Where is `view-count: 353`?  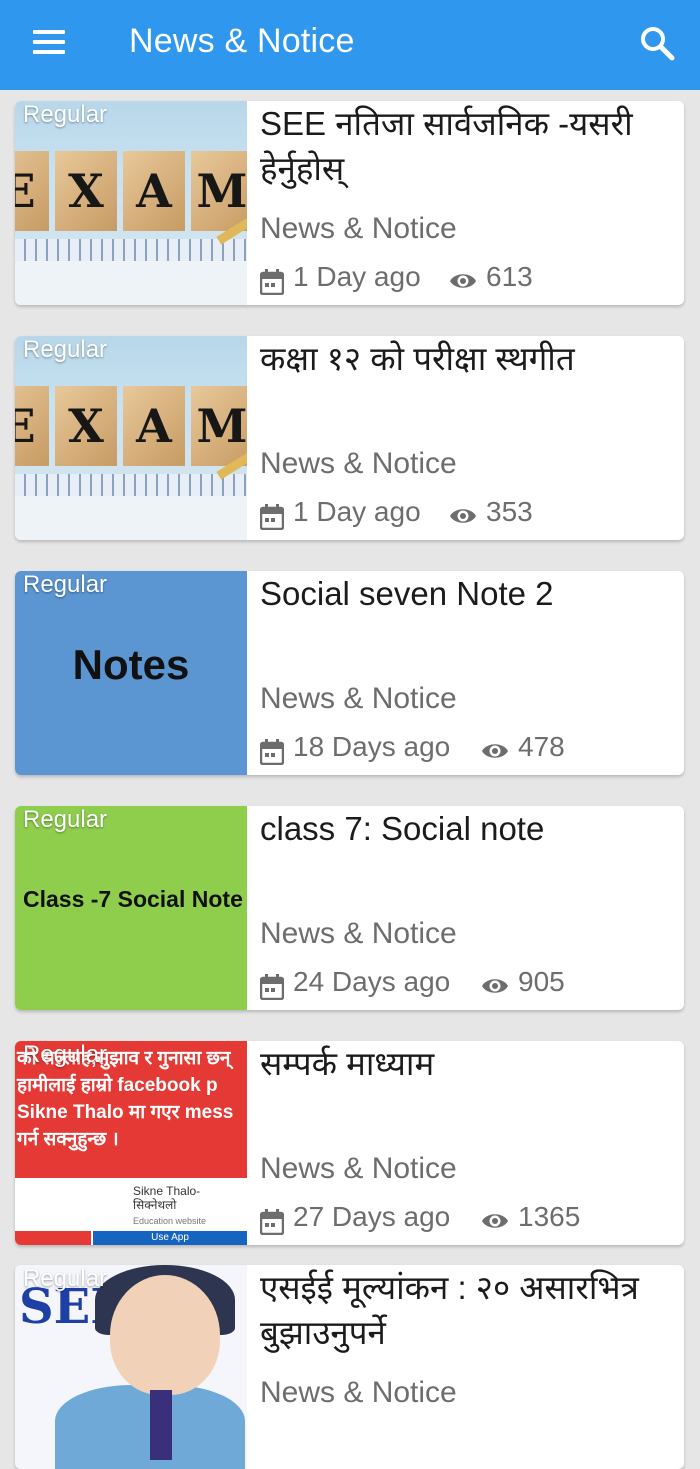
view-count: 353 is located at coordinates (509, 511).